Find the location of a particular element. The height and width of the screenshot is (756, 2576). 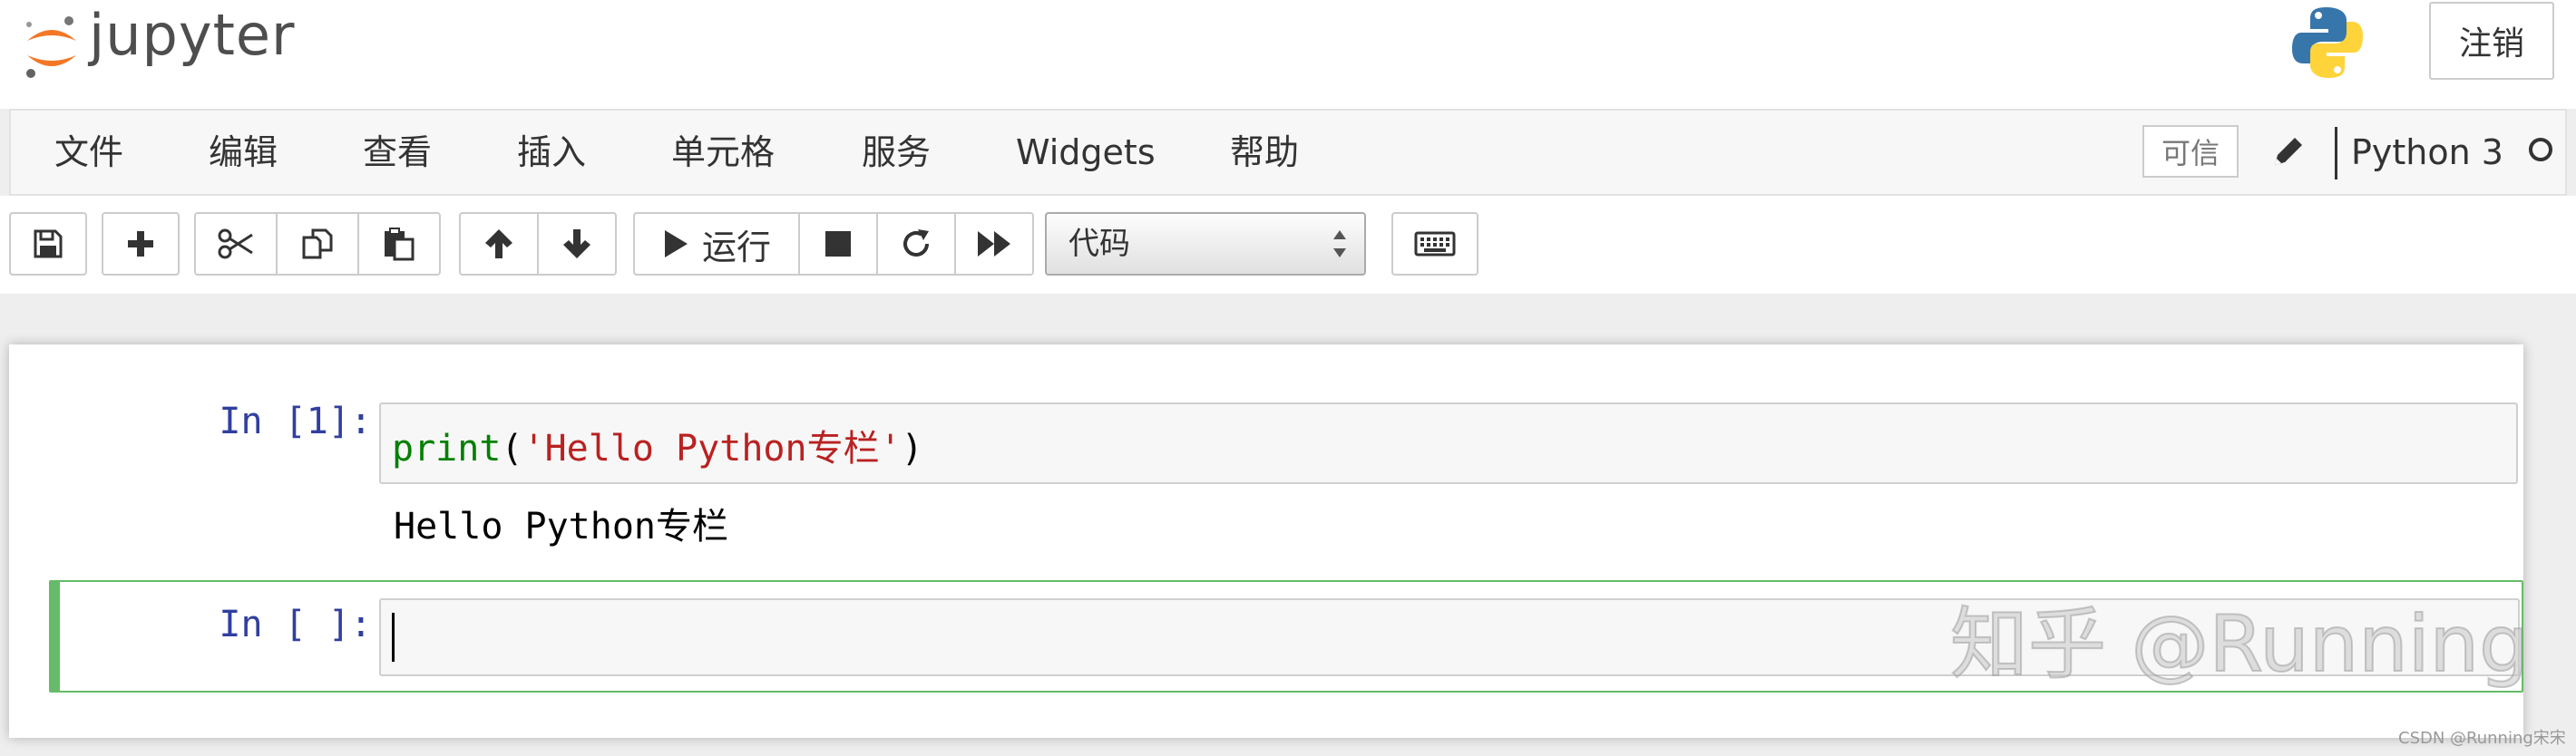

cell-type-value: 代码 is located at coordinates (1099, 244).